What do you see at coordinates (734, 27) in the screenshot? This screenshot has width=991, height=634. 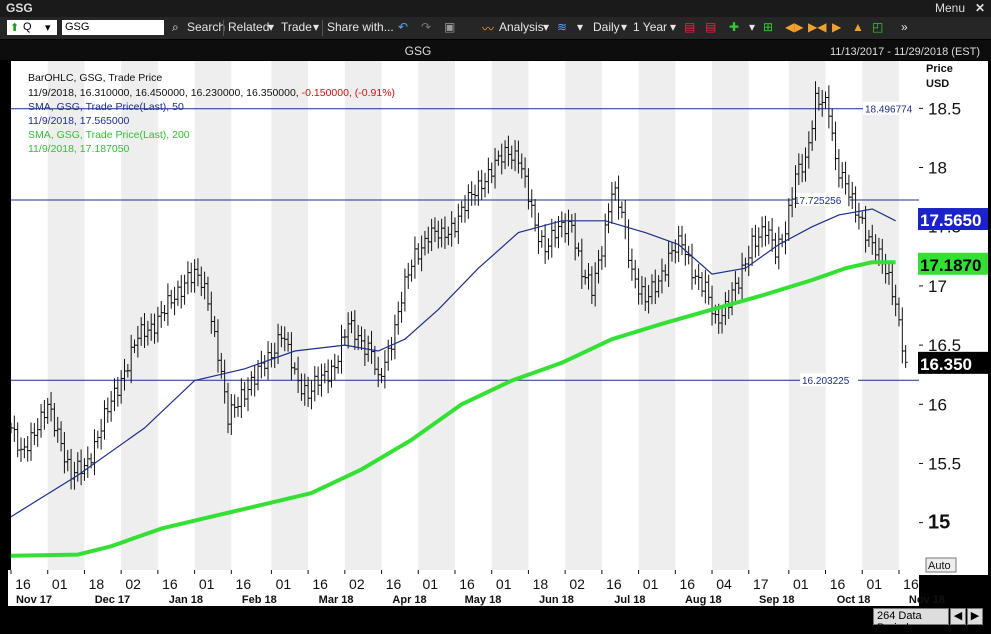 I see `crosshair-icon: ✚` at bounding box center [734, 27].